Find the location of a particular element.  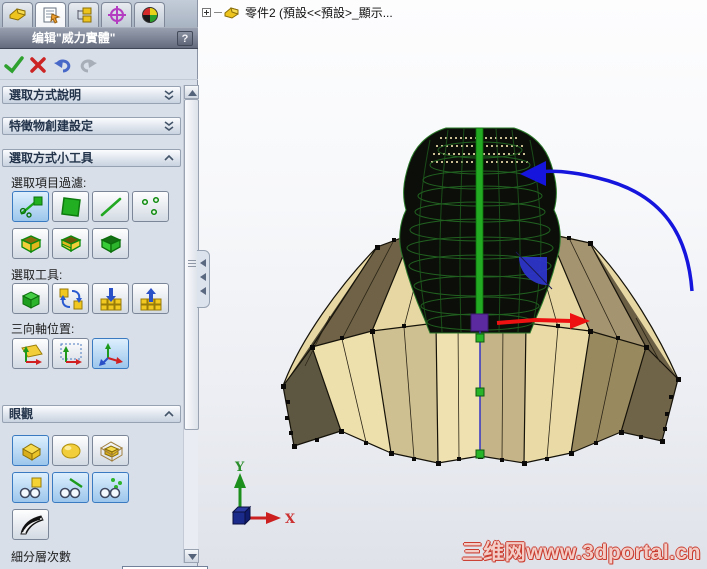

part-icon is located at coordinates (231, 12).